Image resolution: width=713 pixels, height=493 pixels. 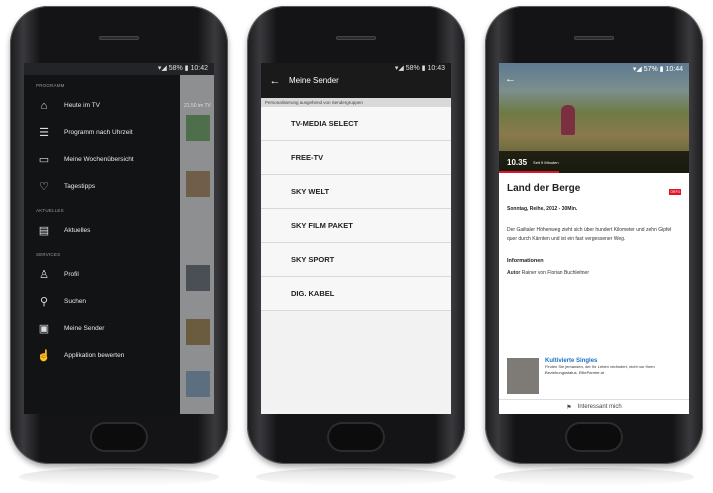 I want to click on section-label: PROGRAMM, so click(x=50, y=85).